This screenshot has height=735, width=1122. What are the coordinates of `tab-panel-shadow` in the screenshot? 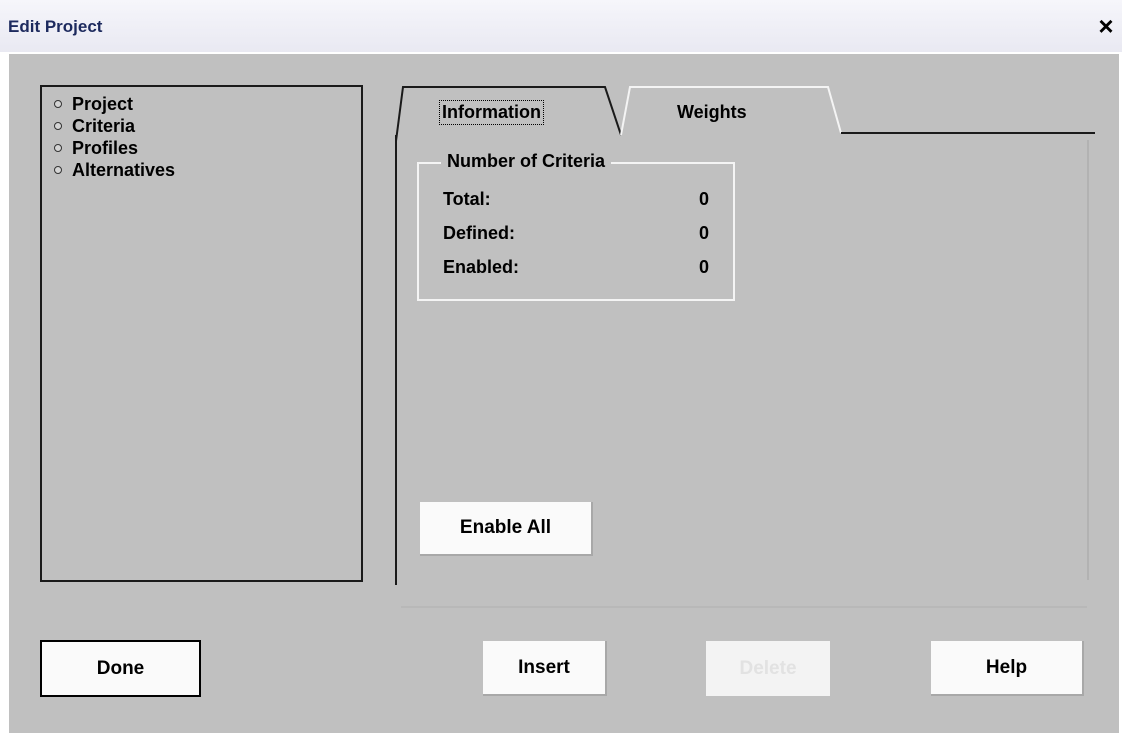 It's located at (1088, 360).